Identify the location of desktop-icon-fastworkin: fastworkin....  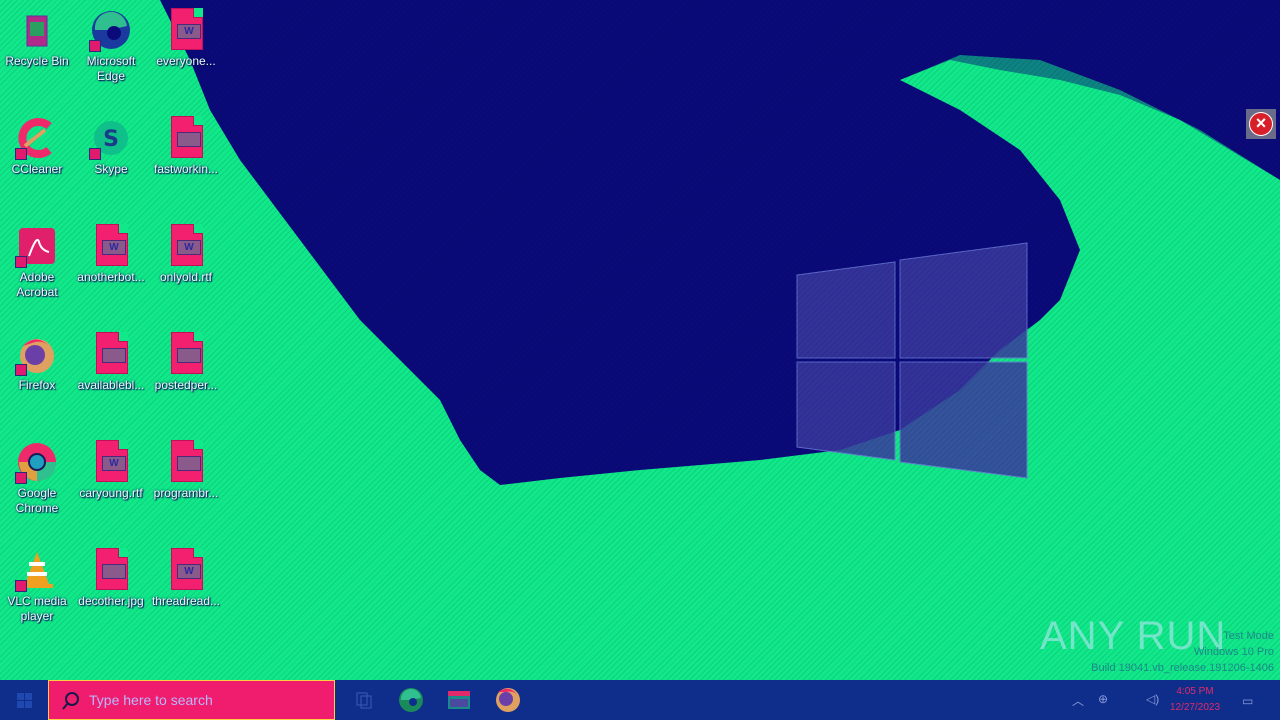
(186, 143).